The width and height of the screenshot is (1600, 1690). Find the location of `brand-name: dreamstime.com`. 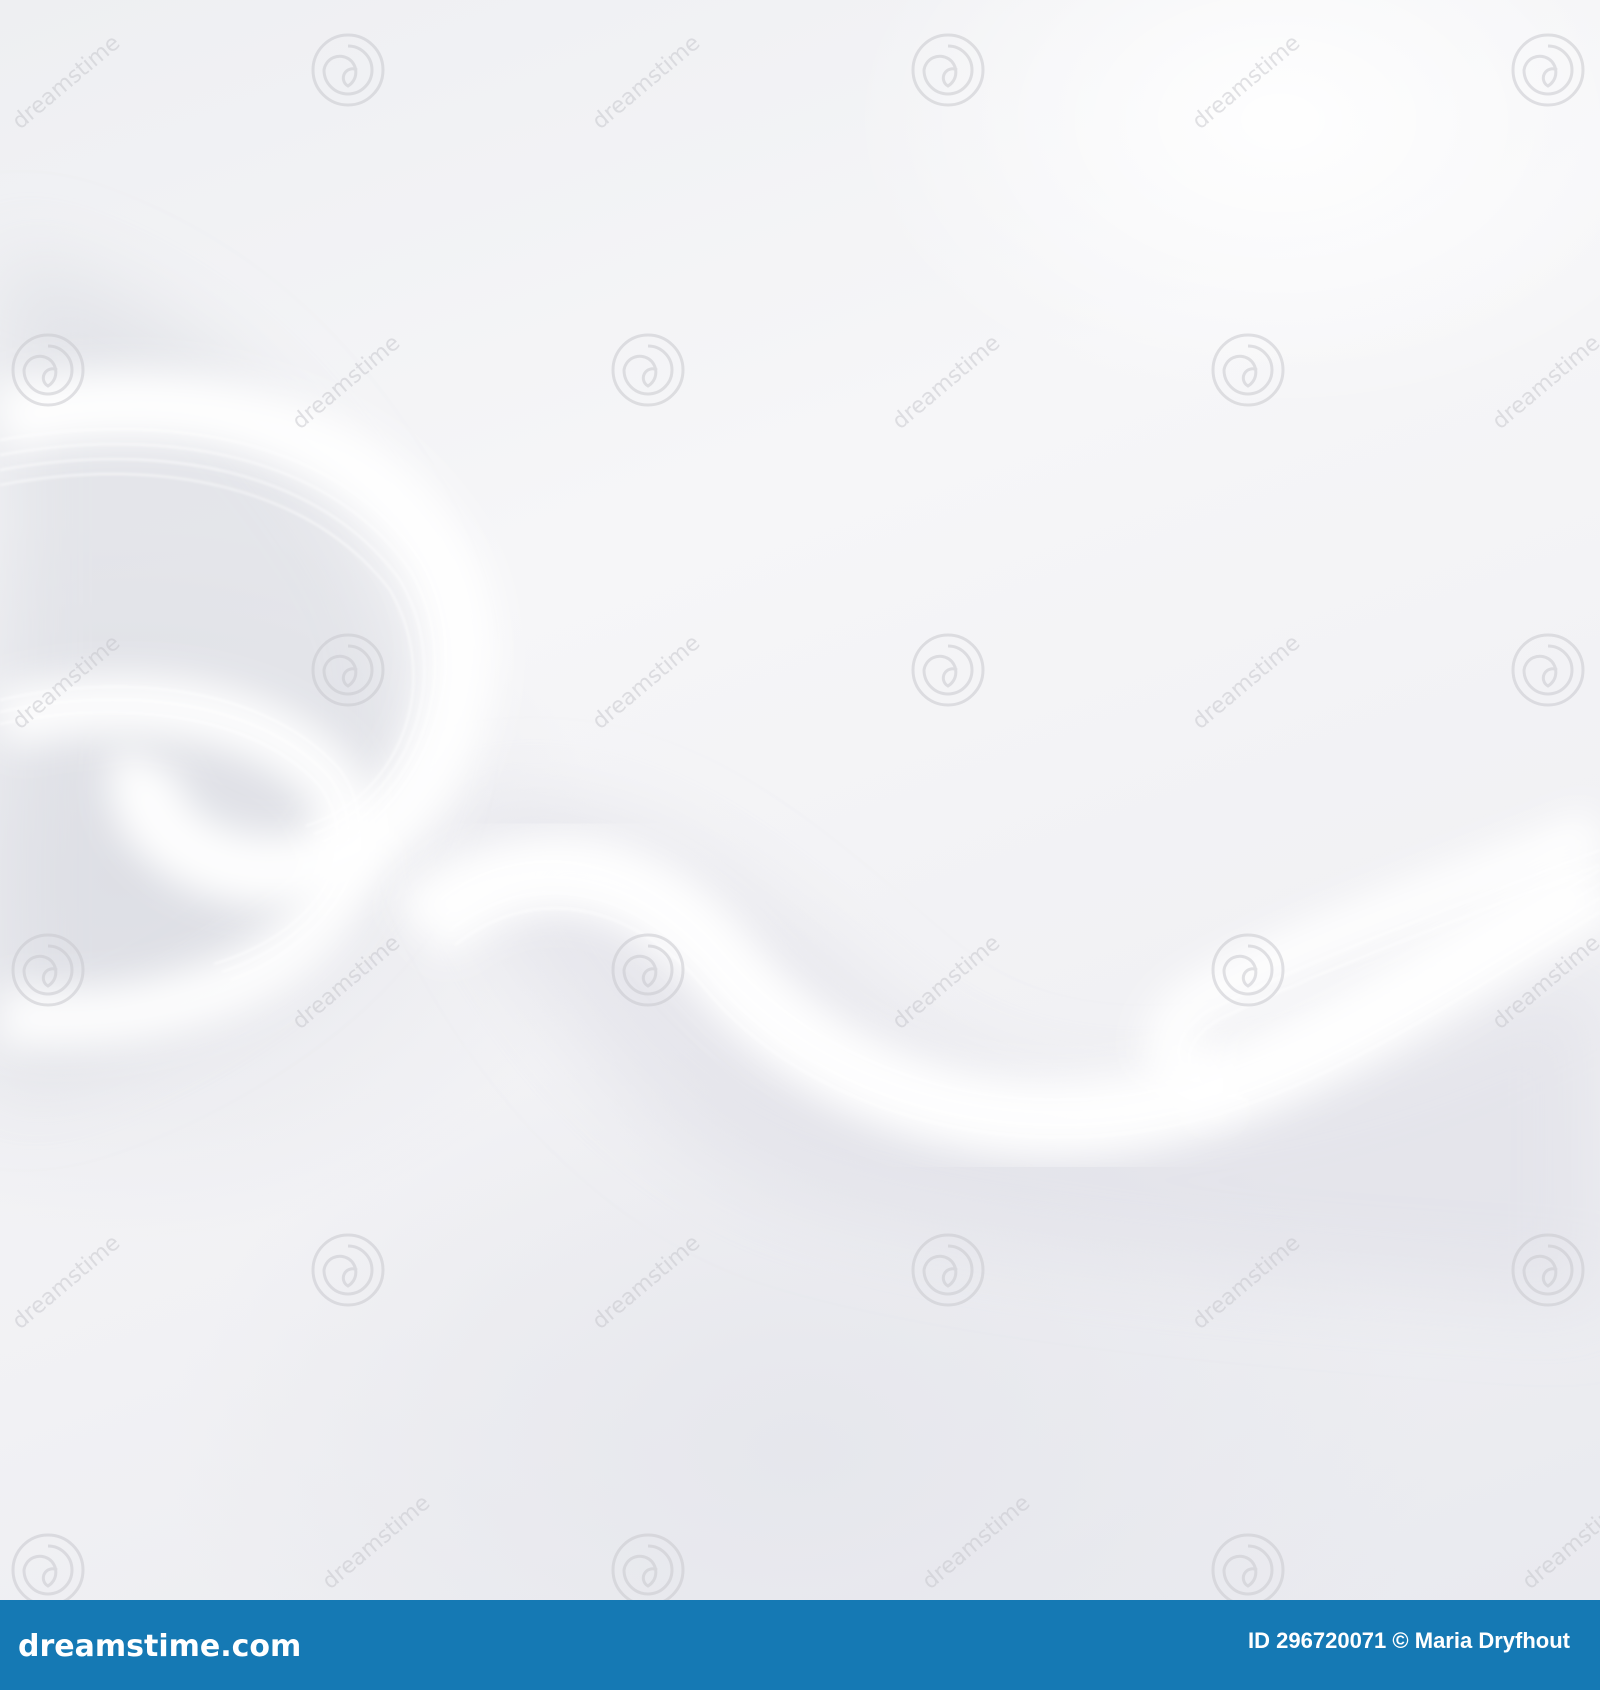

brand-name: dreamstime.com is located at coordinates (159, 1646).